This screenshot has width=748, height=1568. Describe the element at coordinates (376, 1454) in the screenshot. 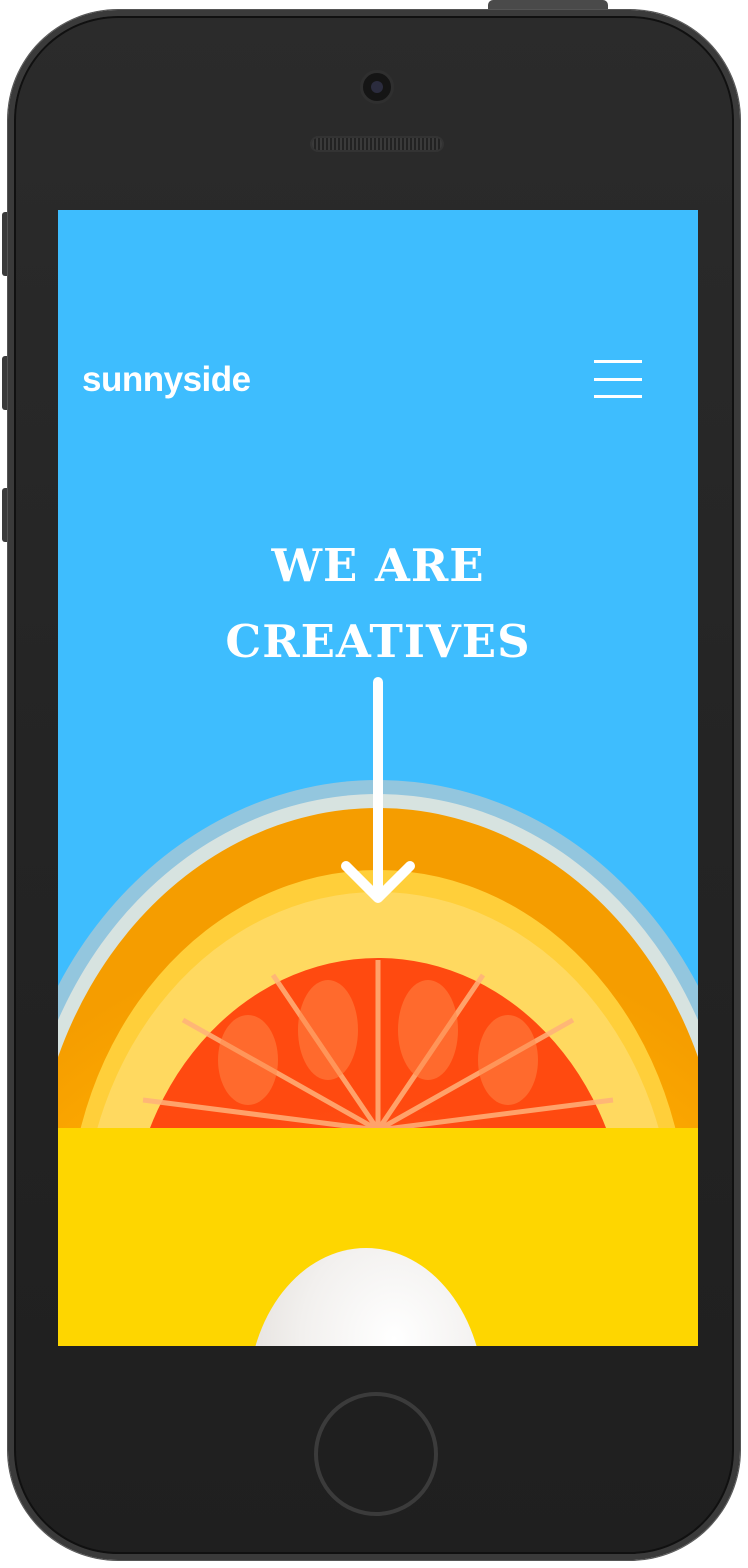

I see `home-button` at that location.